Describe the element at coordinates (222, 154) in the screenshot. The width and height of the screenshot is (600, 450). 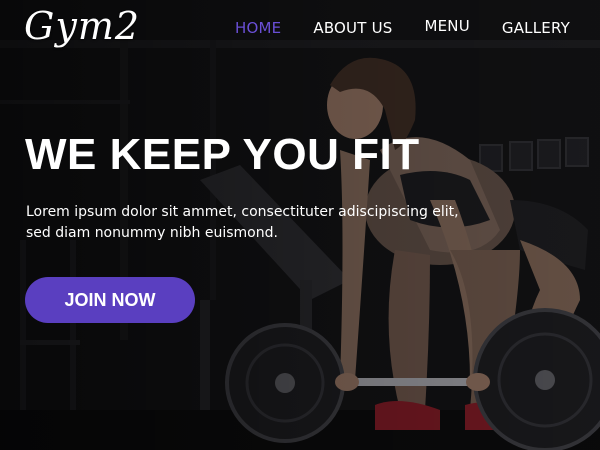
I see `hero-headline: WE KEEP YOU FIT` at that location.